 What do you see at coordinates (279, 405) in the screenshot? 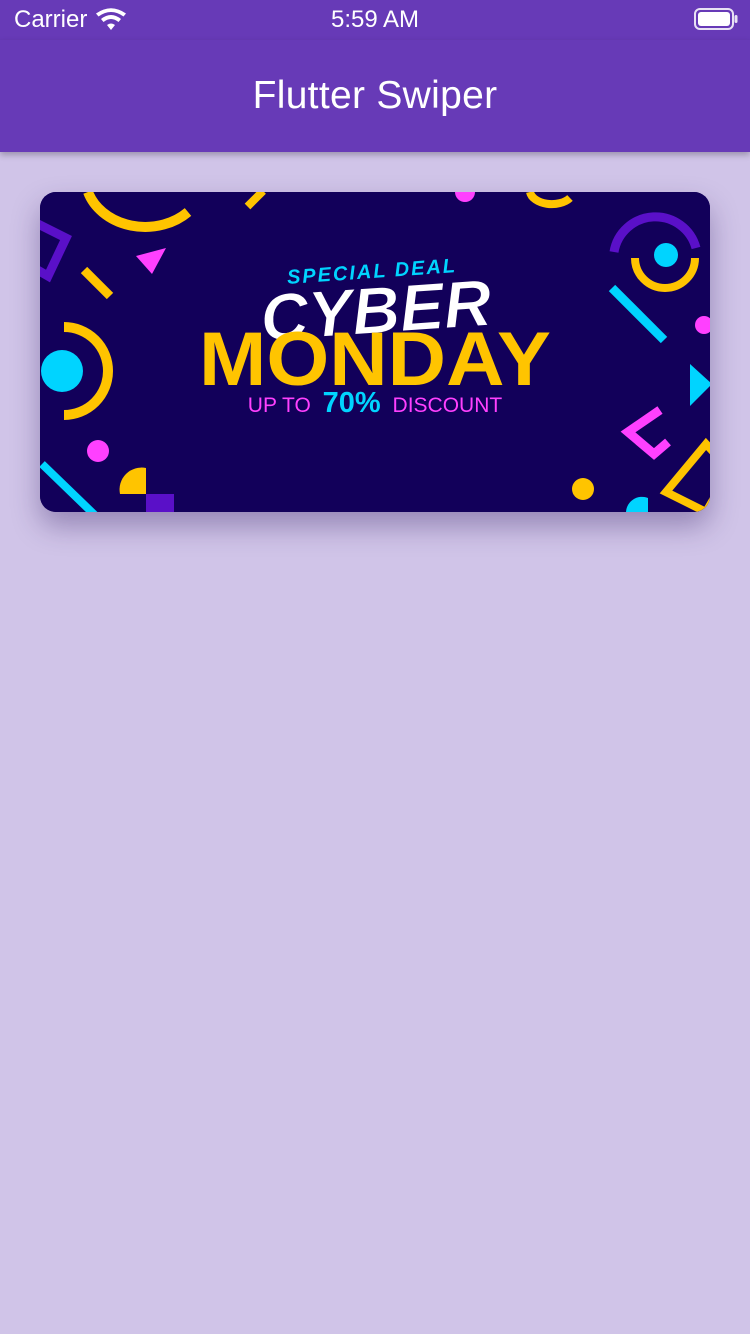
I see `discount-prefix: UP TO` at bounding box center [279, 405].